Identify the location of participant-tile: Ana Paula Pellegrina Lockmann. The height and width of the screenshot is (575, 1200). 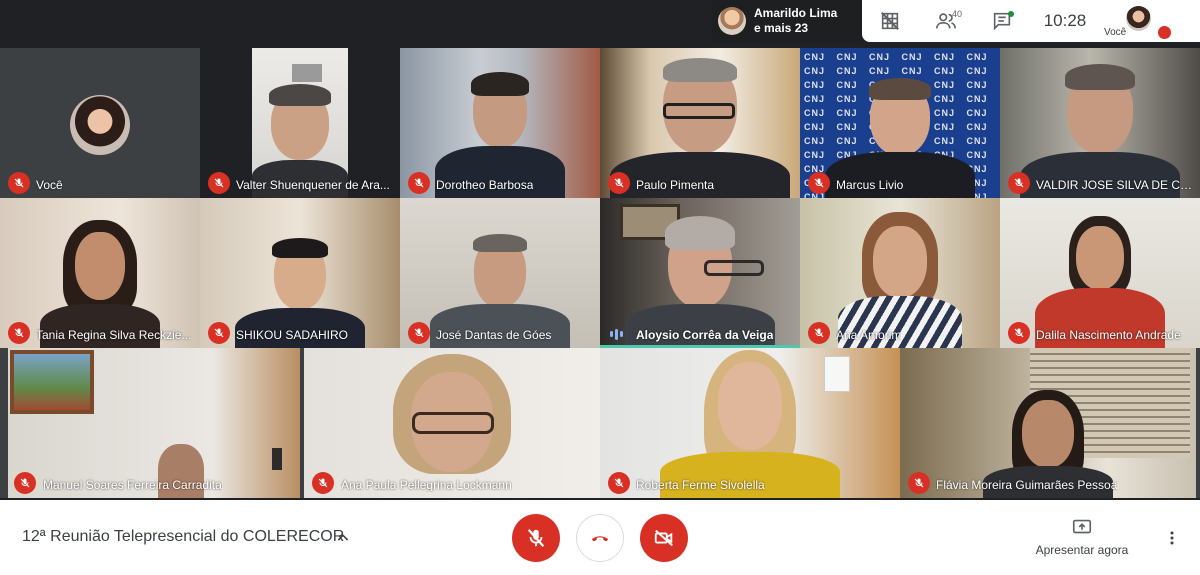
(450, 423).